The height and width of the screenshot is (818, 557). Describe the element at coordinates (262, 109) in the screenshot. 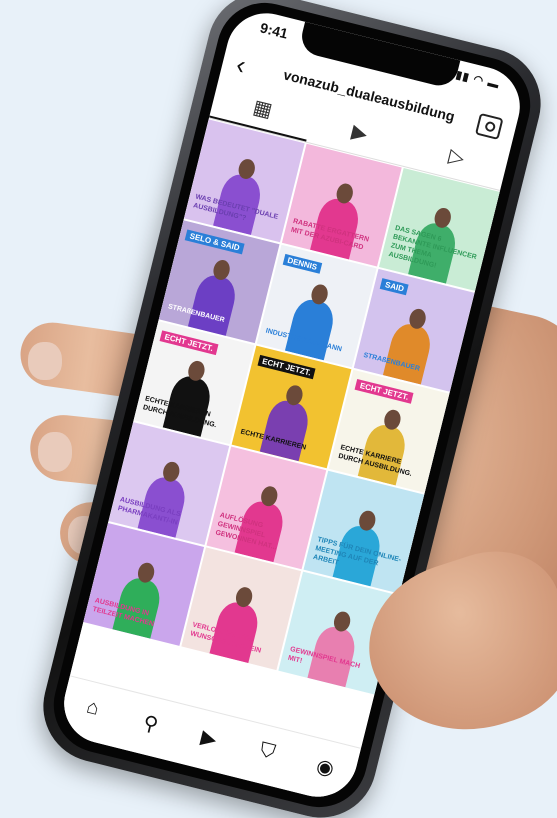

I see `grid-icon: ▦` at that location.